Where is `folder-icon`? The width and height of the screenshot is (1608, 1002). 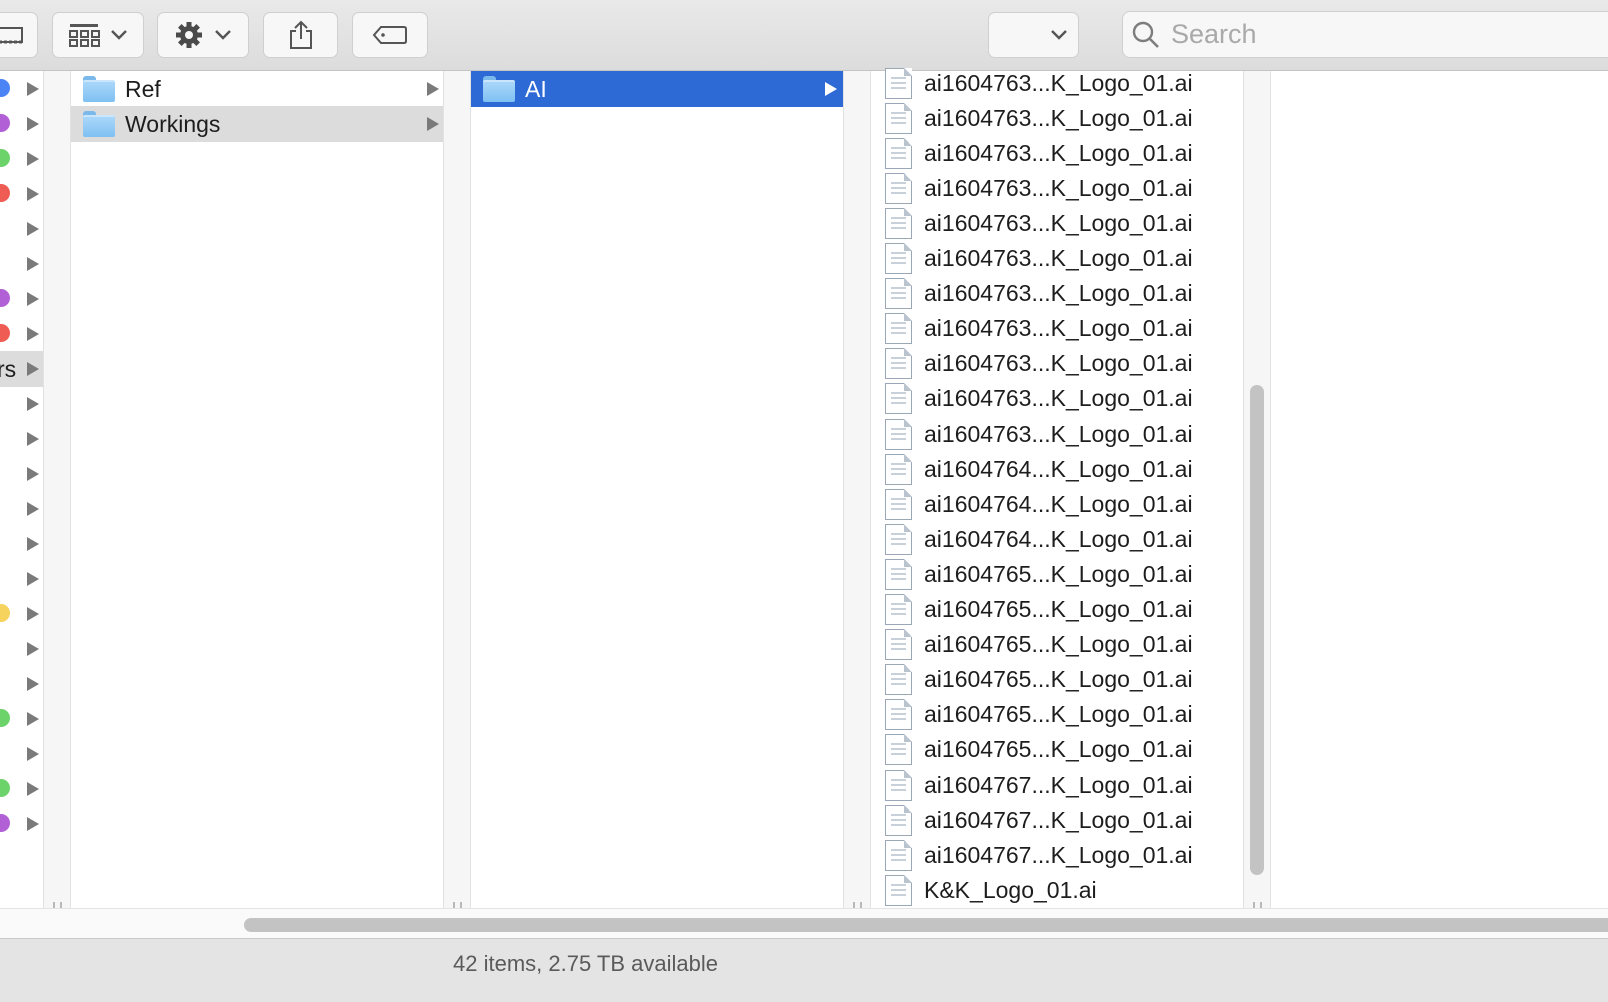 folder-icon is located at coordinates (99, 89).